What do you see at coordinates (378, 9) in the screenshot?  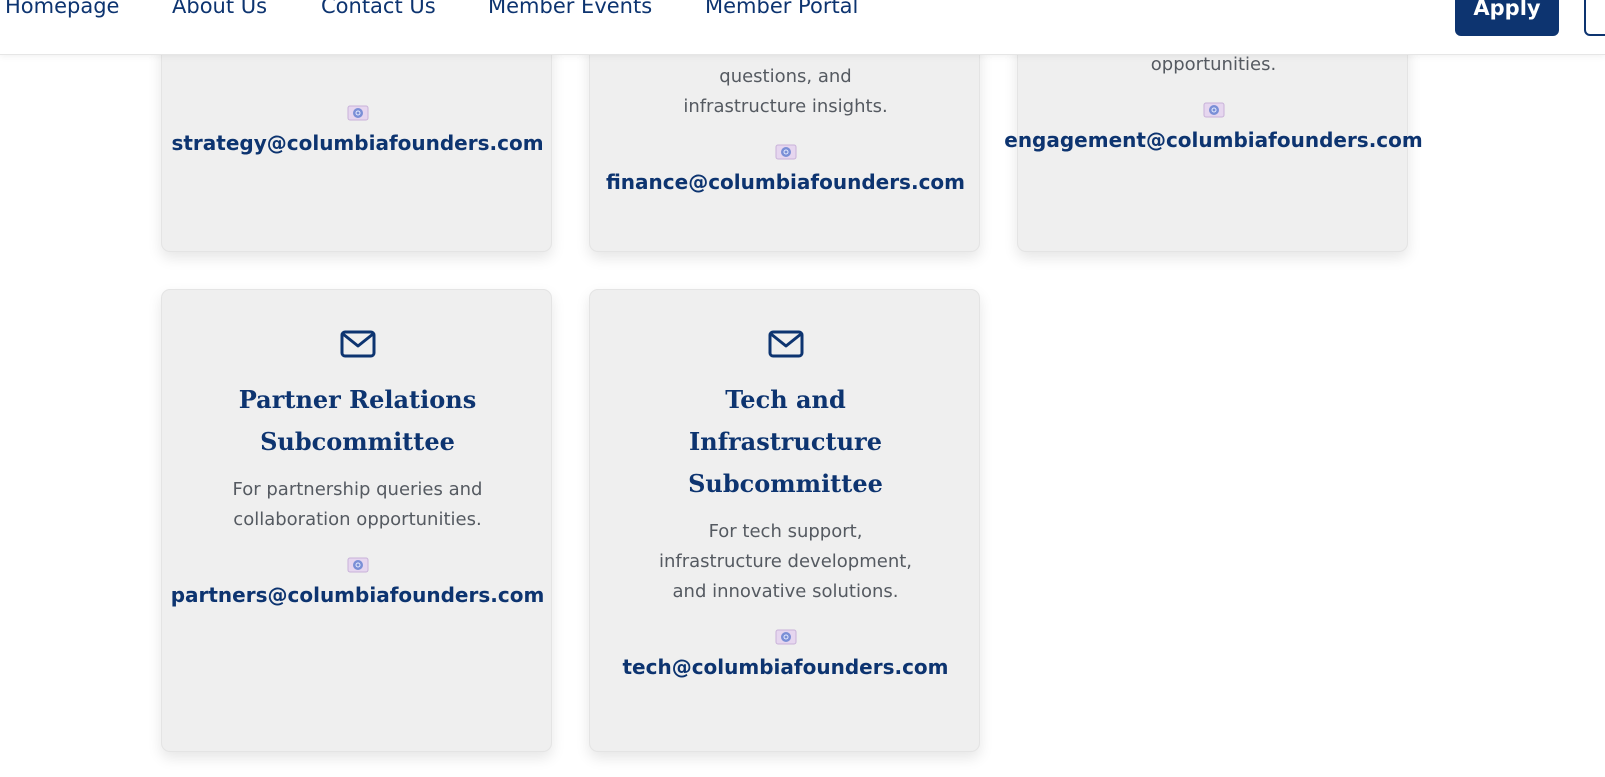 I see `nav-contact-us: Contact Us` at bounding box center [378, 9].